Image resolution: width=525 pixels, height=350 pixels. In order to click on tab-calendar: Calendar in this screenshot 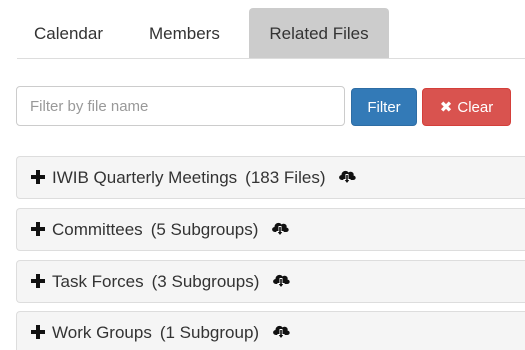, I will do `click(68, 33)`.